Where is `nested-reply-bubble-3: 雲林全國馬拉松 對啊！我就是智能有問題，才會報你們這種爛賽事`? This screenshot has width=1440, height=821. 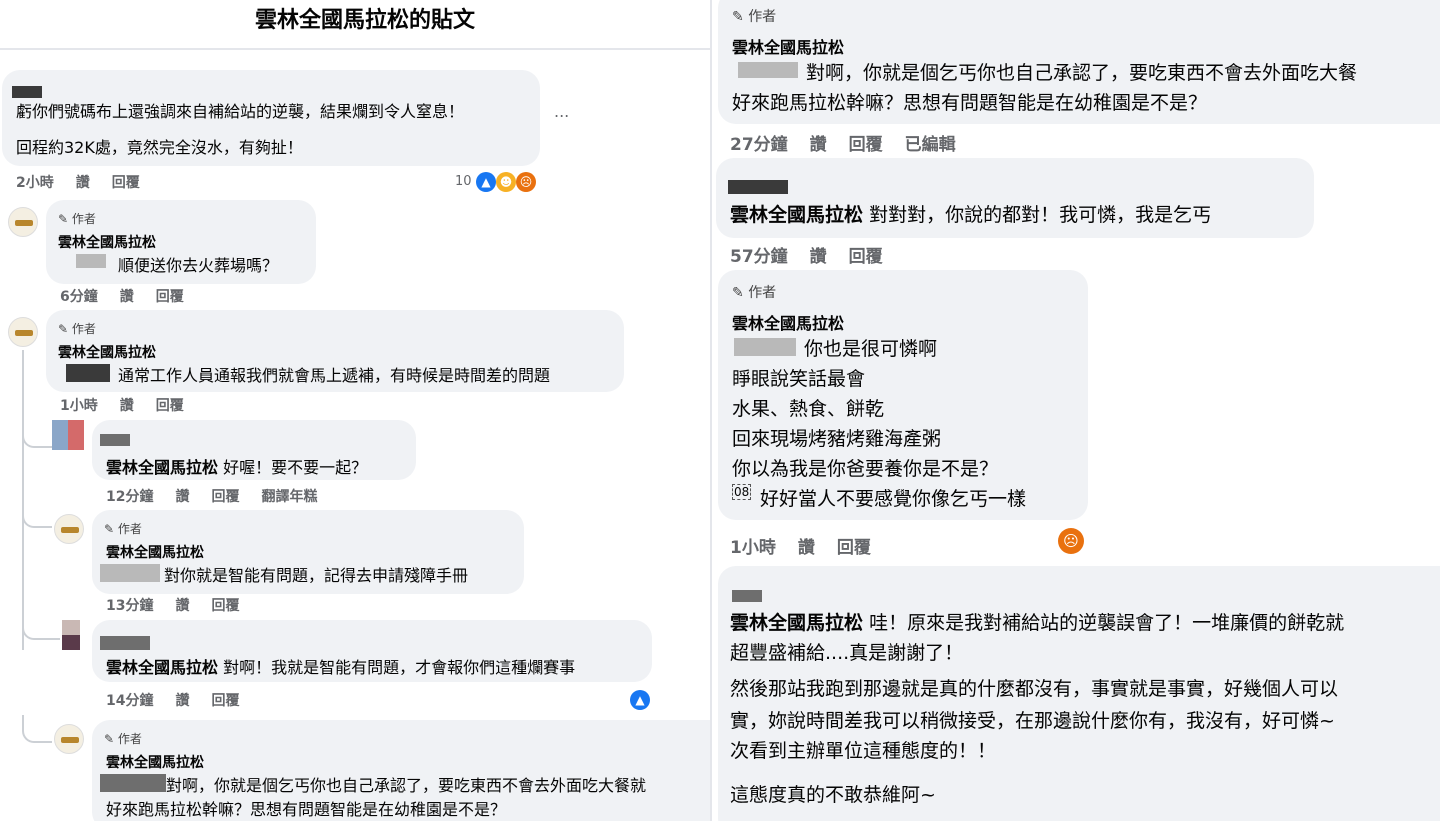
nested-reply-bubble-3: 雲林全國馬拉松 對啊！我就是智能有問題，才會報你們這種爛賽事 is located at coordinates (372, 651).